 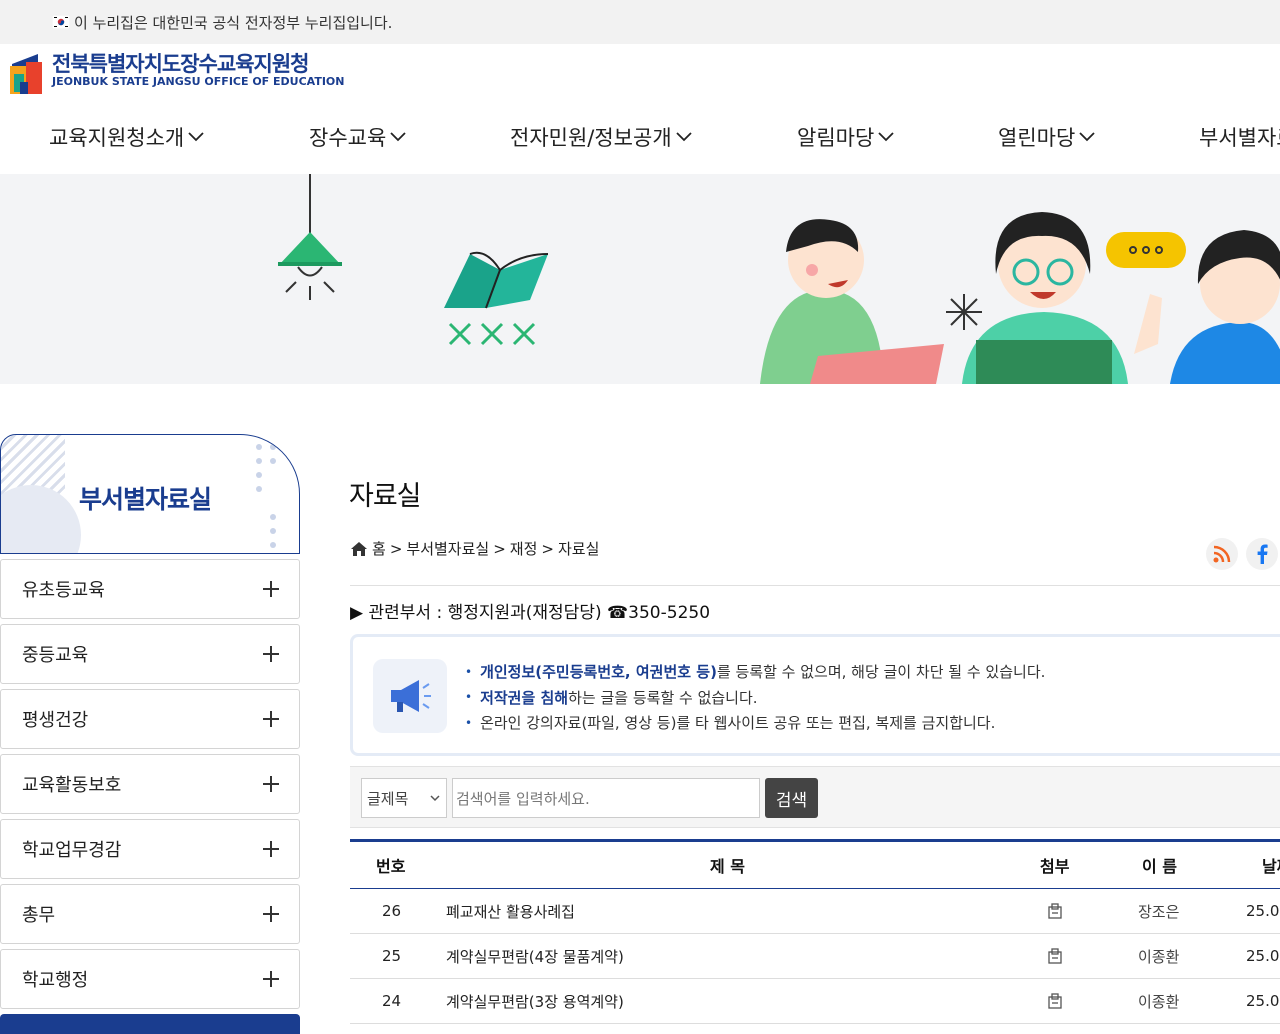 I want to click on gnb-item-about: 교육지원청소개, so click(x=126, y=137).